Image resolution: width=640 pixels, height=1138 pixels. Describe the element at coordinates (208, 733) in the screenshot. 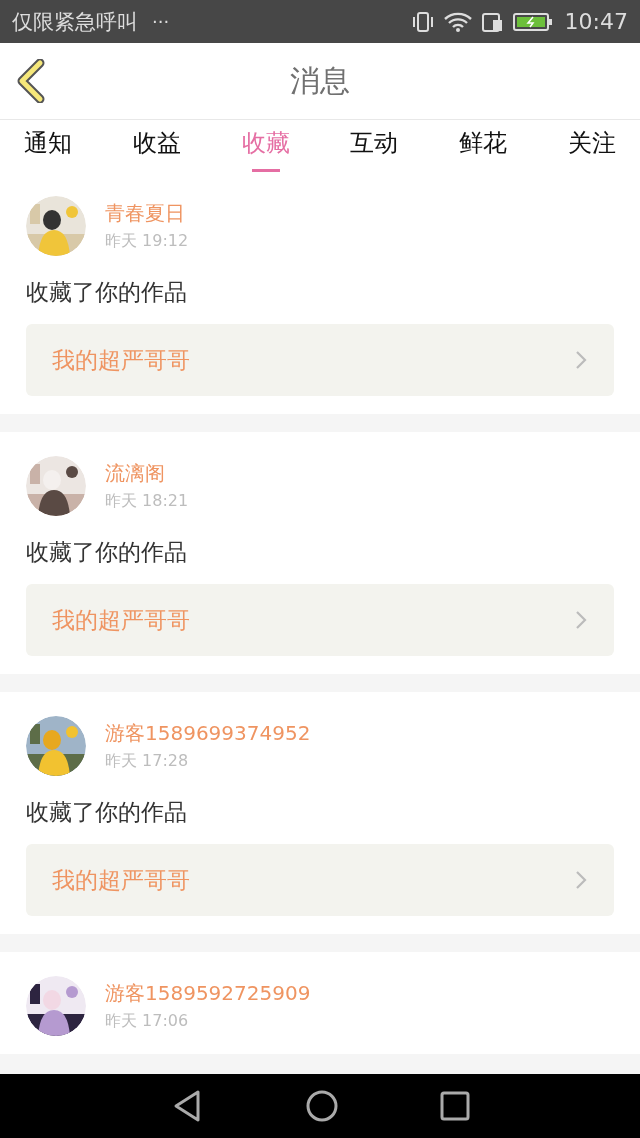

I see `user-name: 游客1589699374952` at that location.